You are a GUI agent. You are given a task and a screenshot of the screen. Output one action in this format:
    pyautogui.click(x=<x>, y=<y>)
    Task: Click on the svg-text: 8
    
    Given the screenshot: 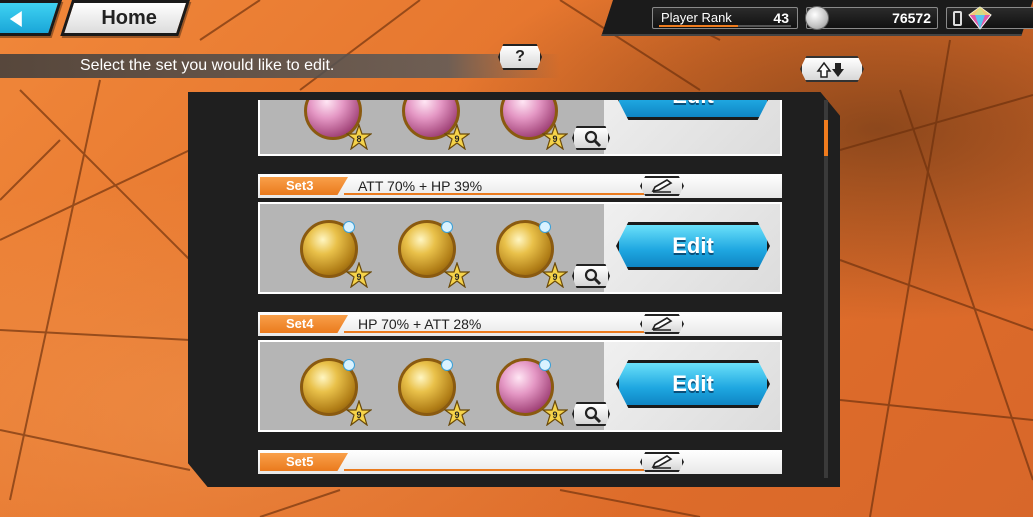 What is the action you would take?
    pyautogui.click(x=358, y=139)
    